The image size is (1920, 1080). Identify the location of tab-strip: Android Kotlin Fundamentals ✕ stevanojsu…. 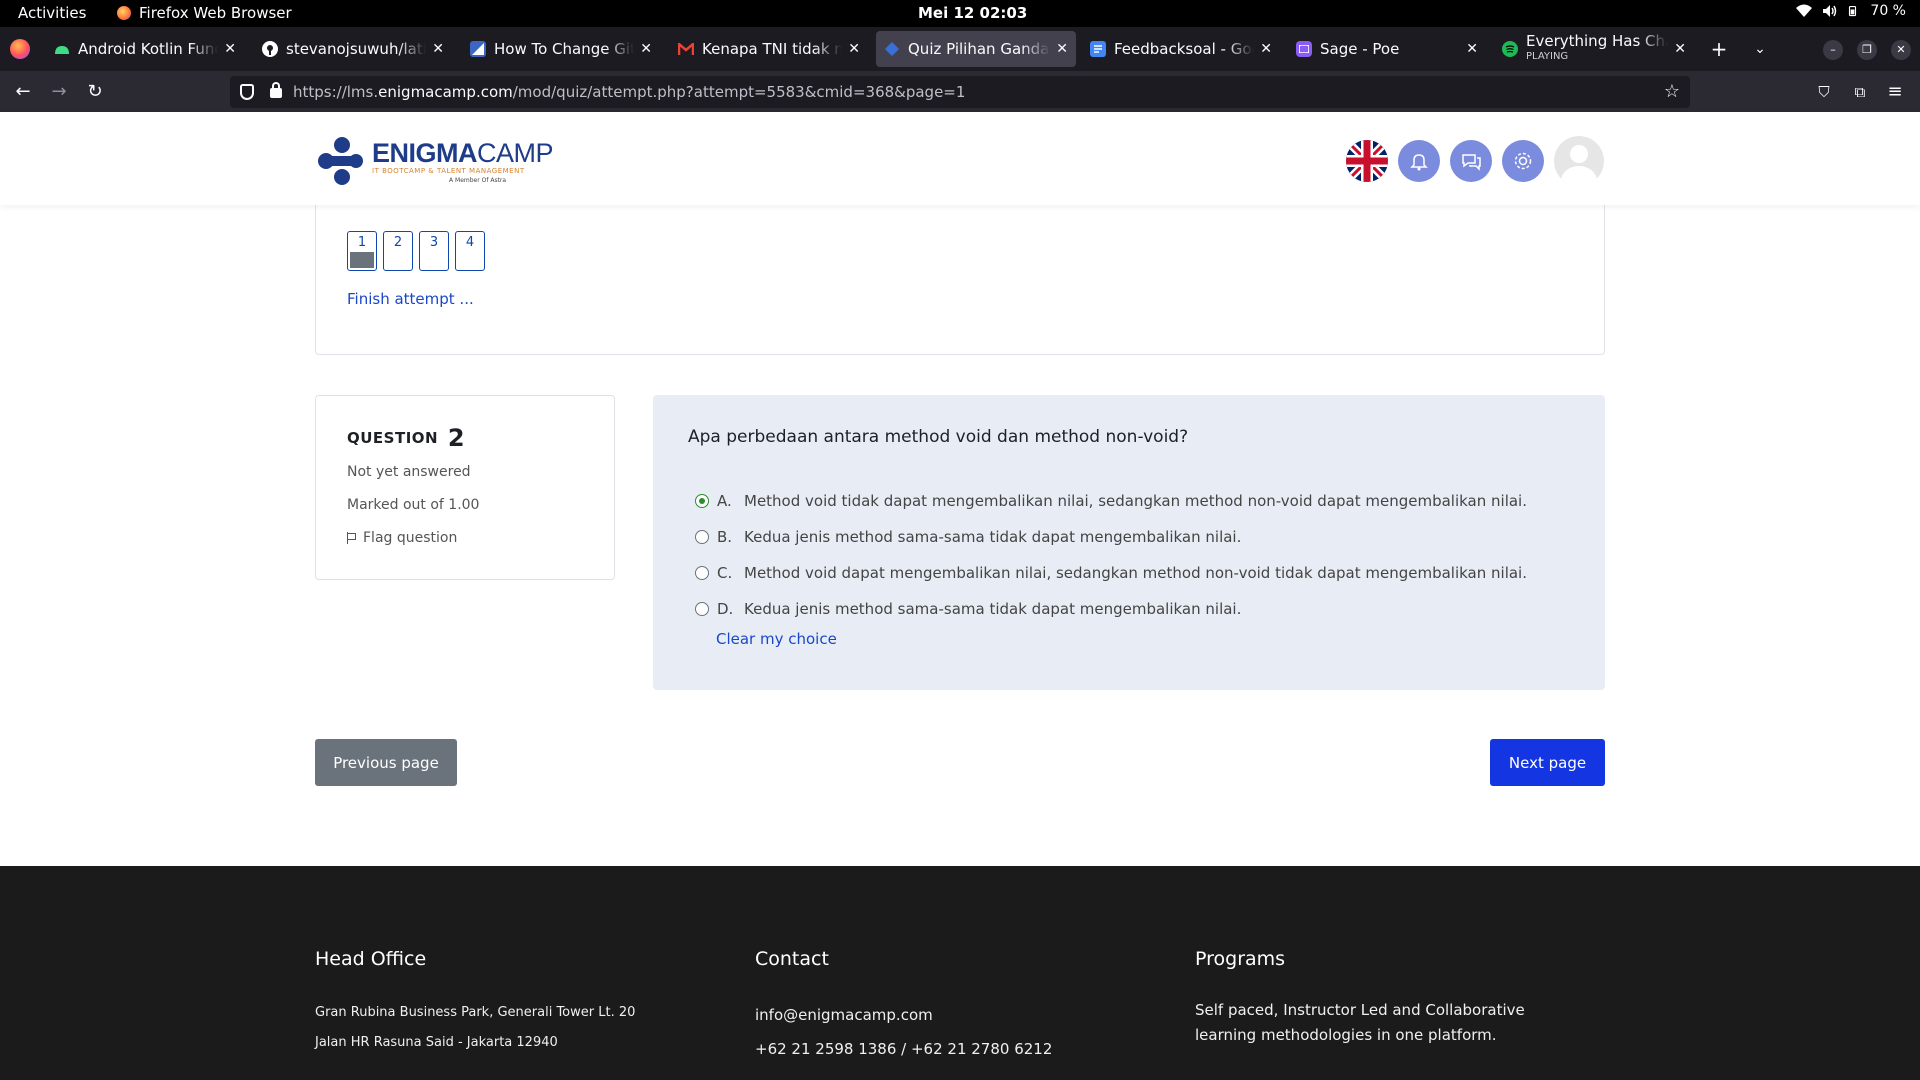
(960, 49).